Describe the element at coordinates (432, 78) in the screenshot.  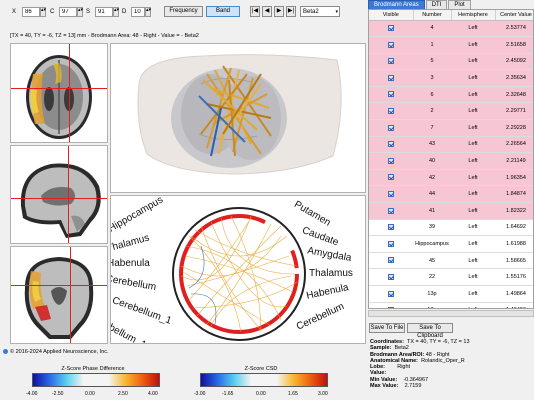
I see `number-cell: 3` at that location.